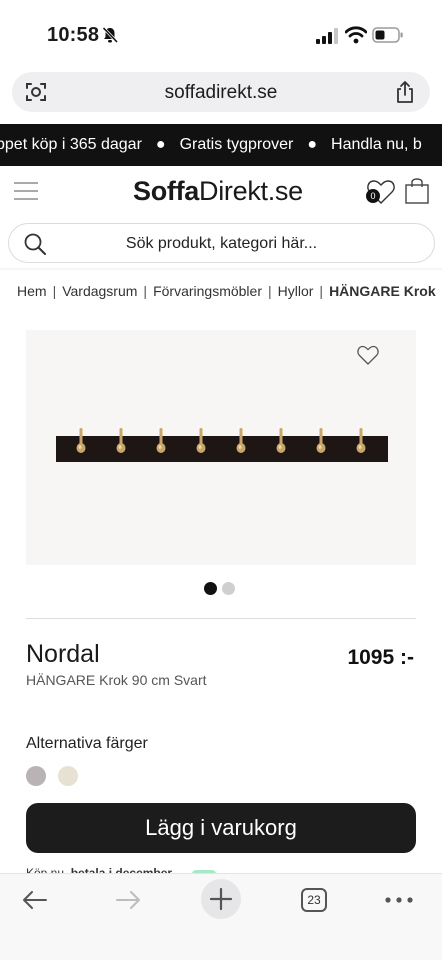 Image resolution: width=442 pixels, height=960 pixels. I want to click on logo-rest-text: Direkt.se, so click(251, 191).